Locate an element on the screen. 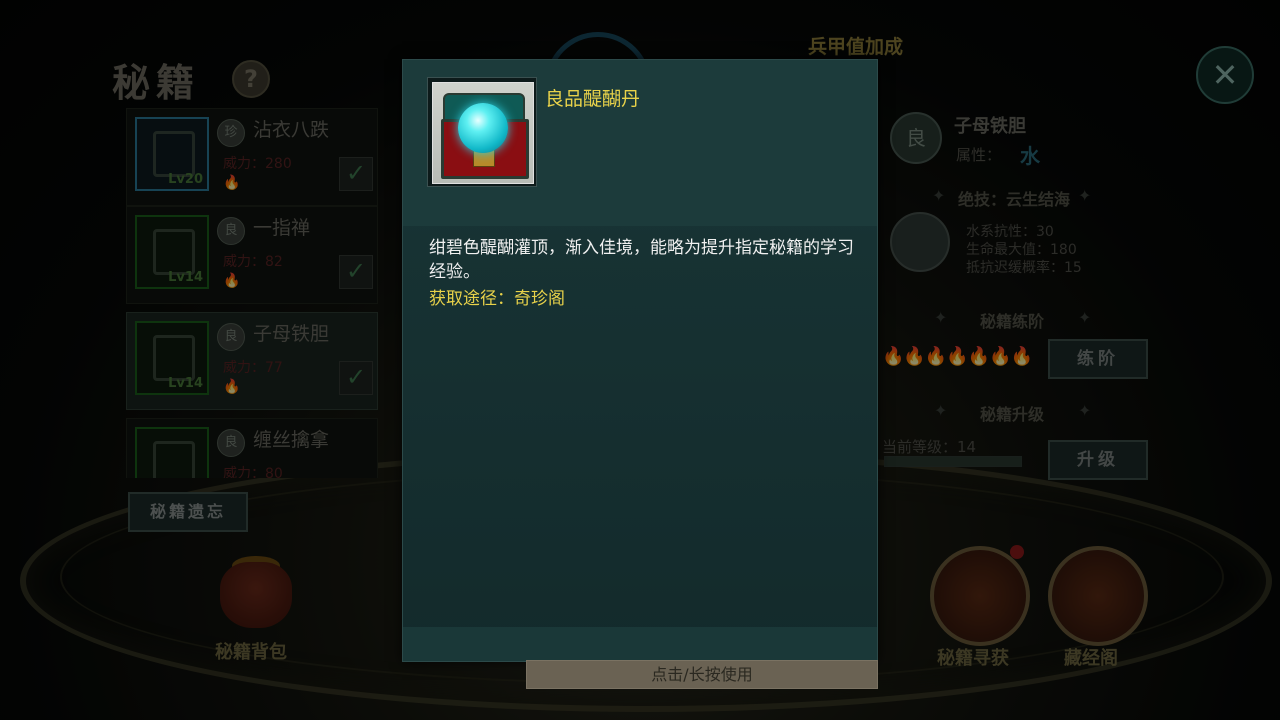 Image resolution: width=1280 pixels, height=720 pixels. jade-pearl-chest-icon is located at coordinates (483, 133).